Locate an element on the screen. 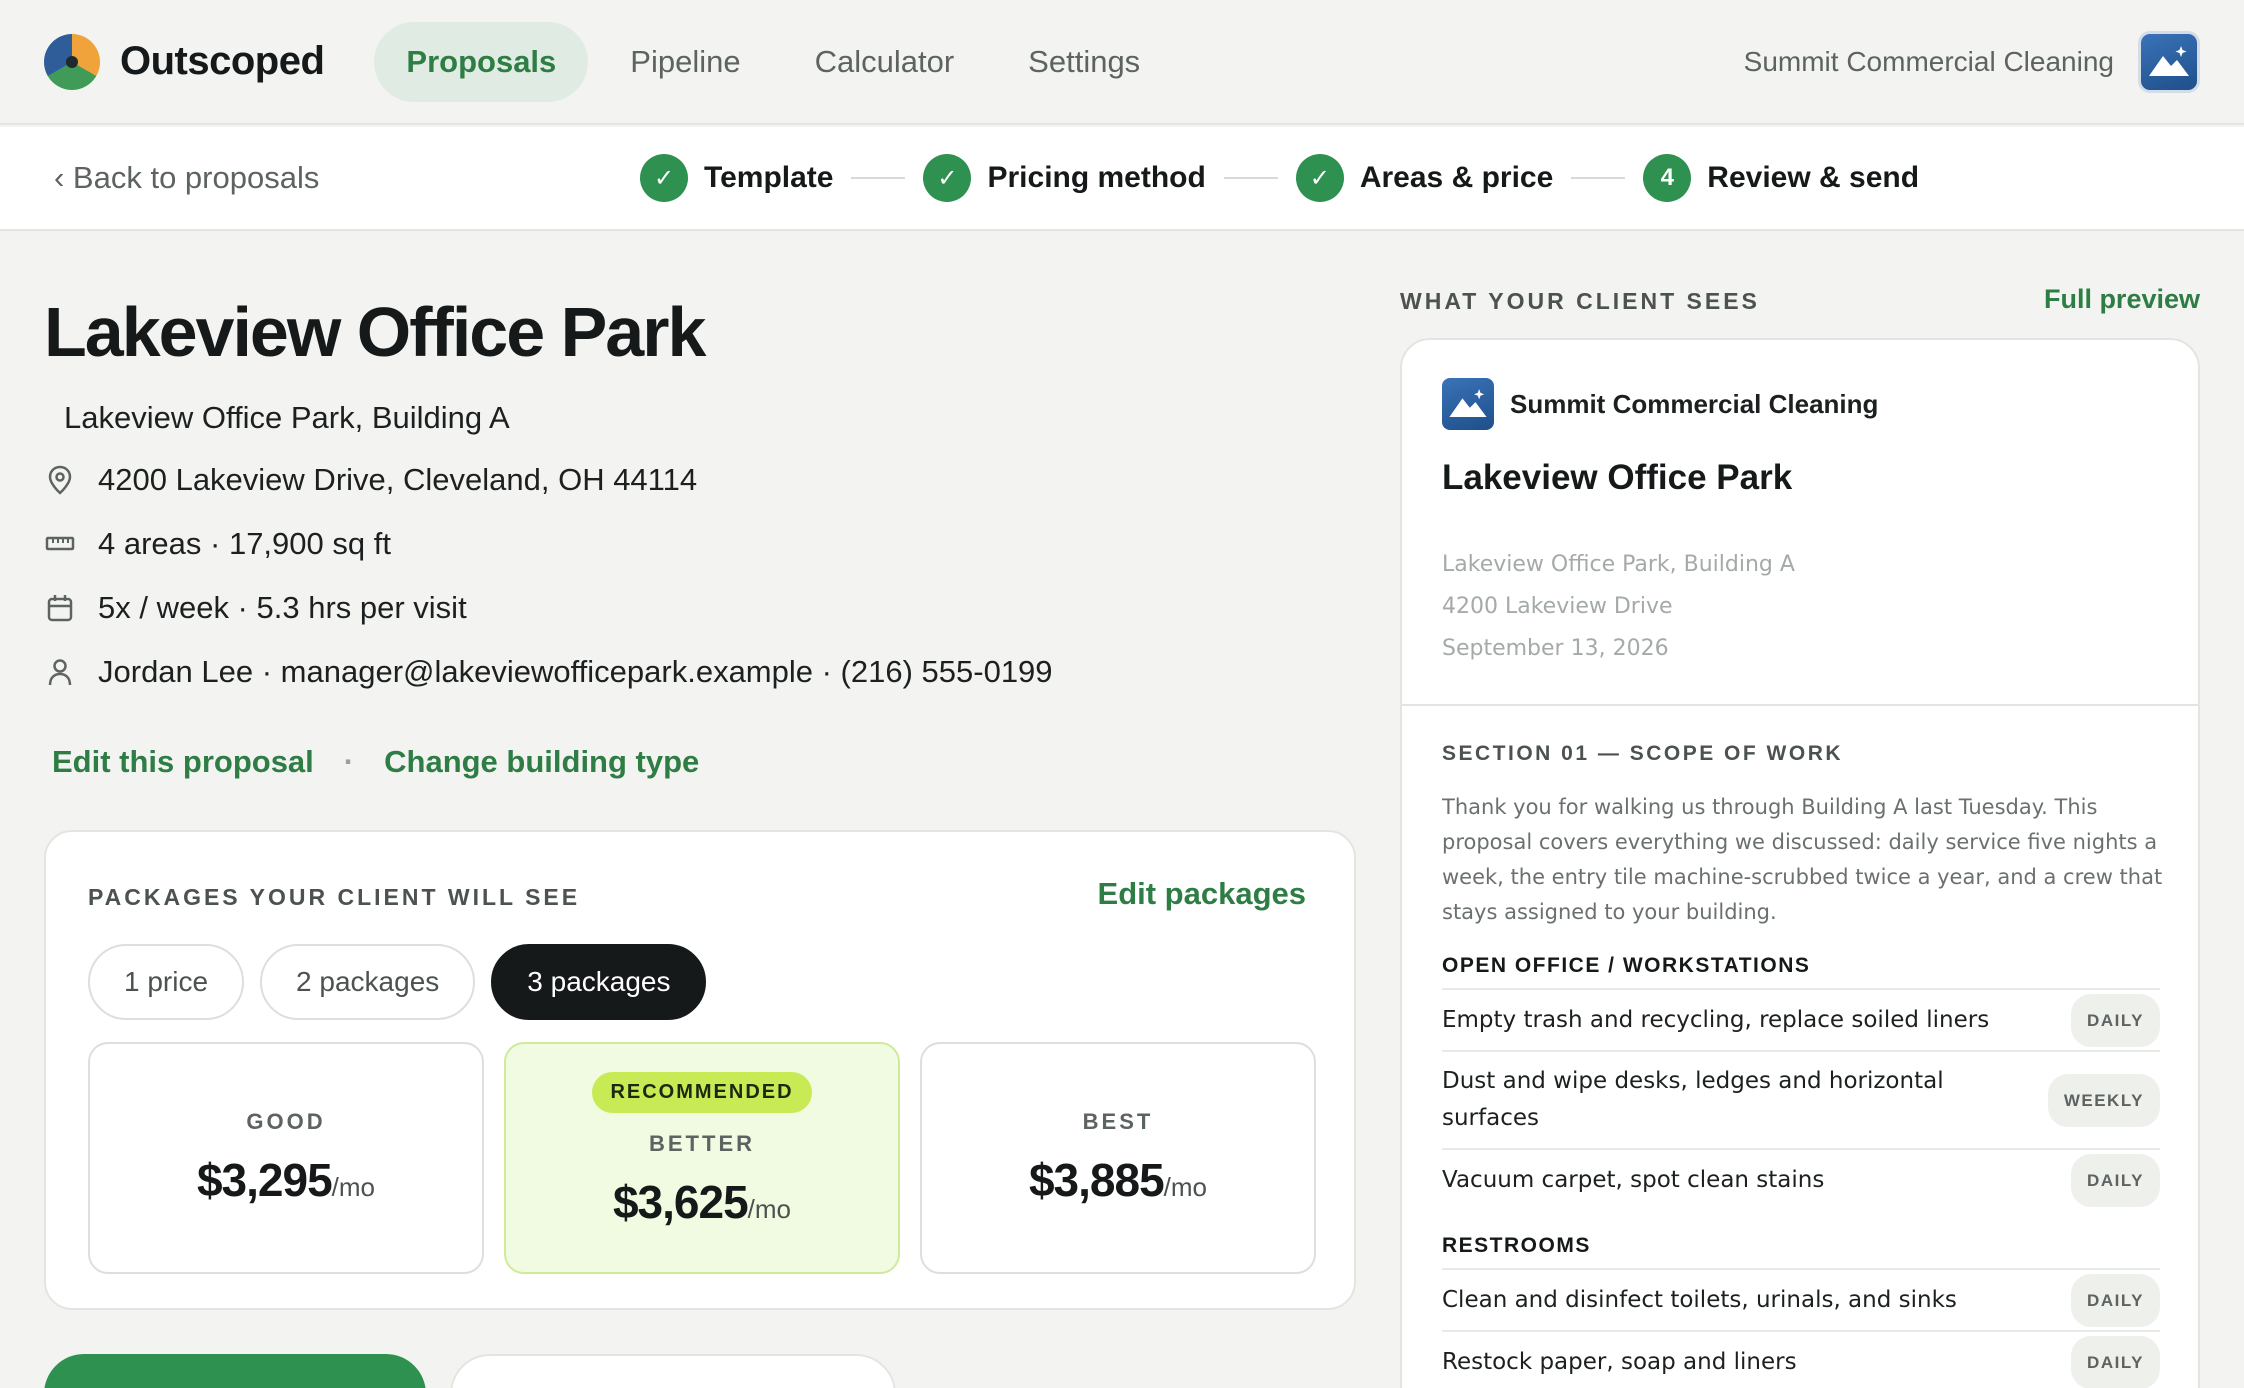 This screenshot has width=2244, height=1388. tier-name: GOOD is located at coordinates (286, 1121).